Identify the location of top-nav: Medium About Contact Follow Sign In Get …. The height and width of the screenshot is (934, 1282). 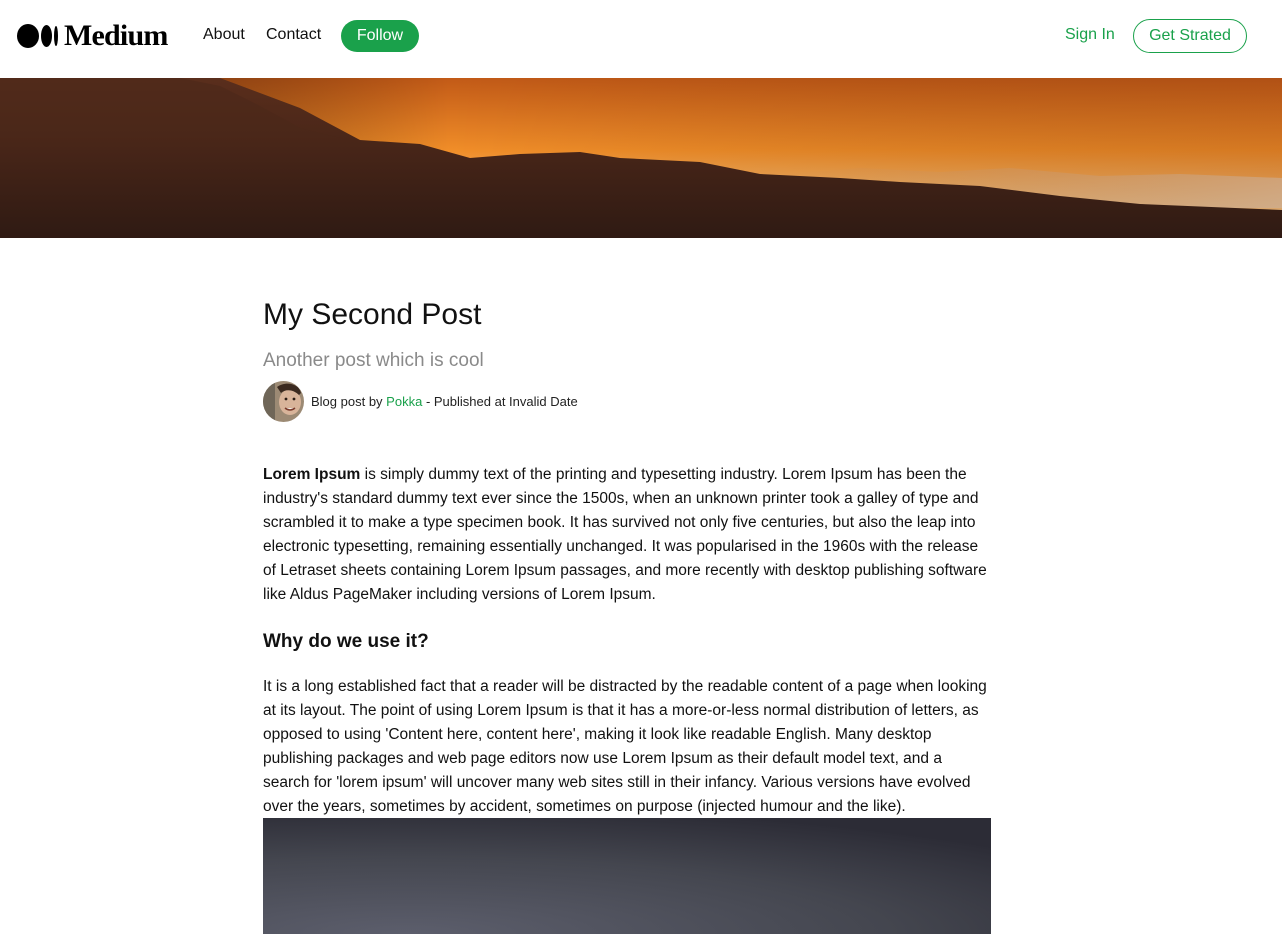
(641, 39).